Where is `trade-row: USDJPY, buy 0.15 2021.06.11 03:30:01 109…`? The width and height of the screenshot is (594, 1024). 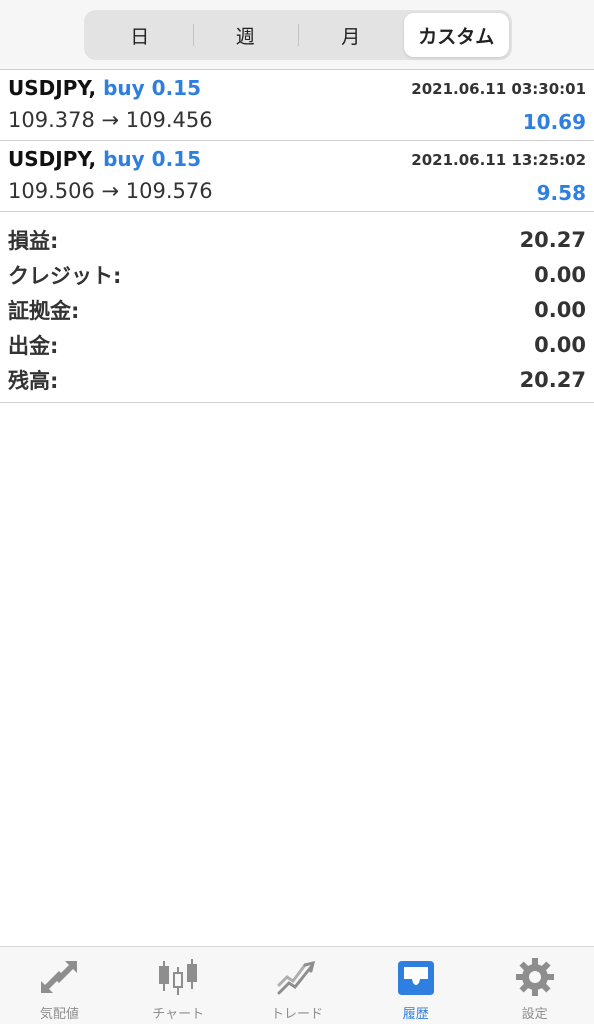
trade-row: USDJPY, buy 0.15 2021.06.11 03:30:01 109… is located at coordinates (297, 105).